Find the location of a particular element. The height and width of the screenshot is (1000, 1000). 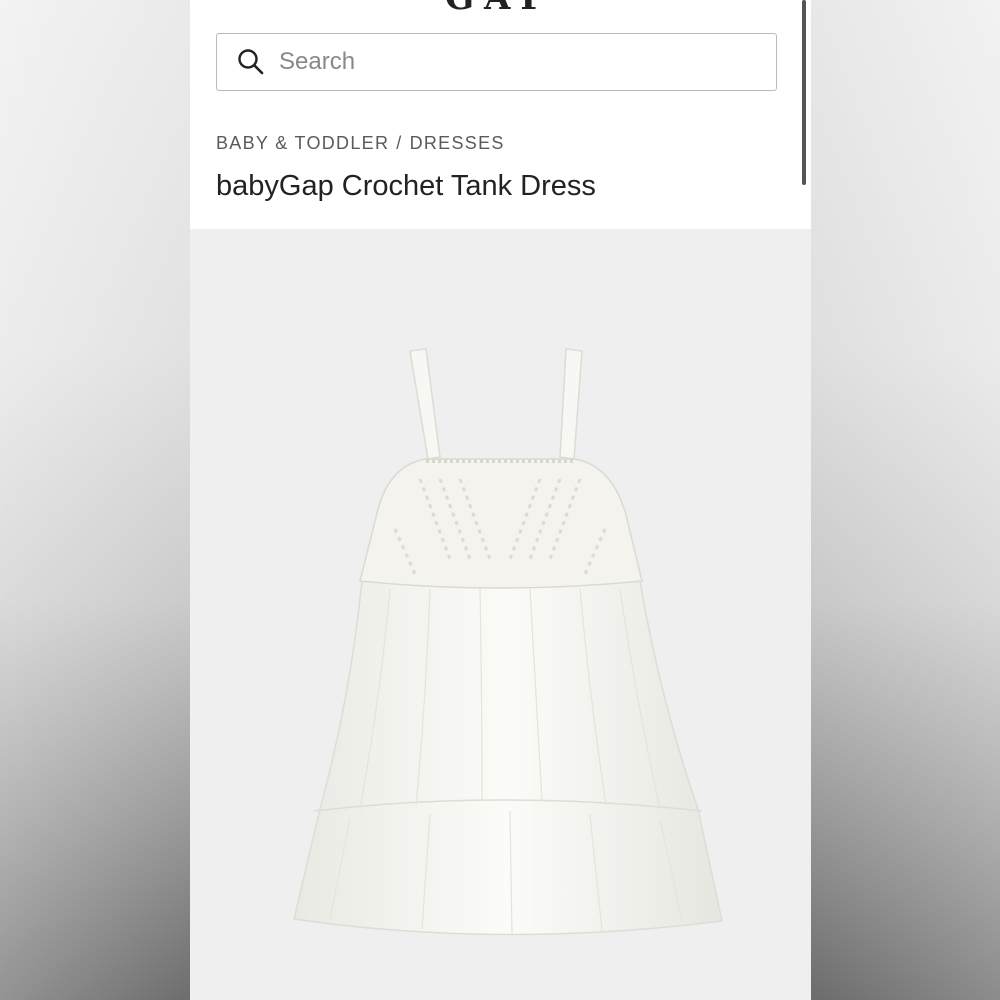

breadcrumb-baby-toddler: BABY & TODDLER is located at coordinates (302, 143).